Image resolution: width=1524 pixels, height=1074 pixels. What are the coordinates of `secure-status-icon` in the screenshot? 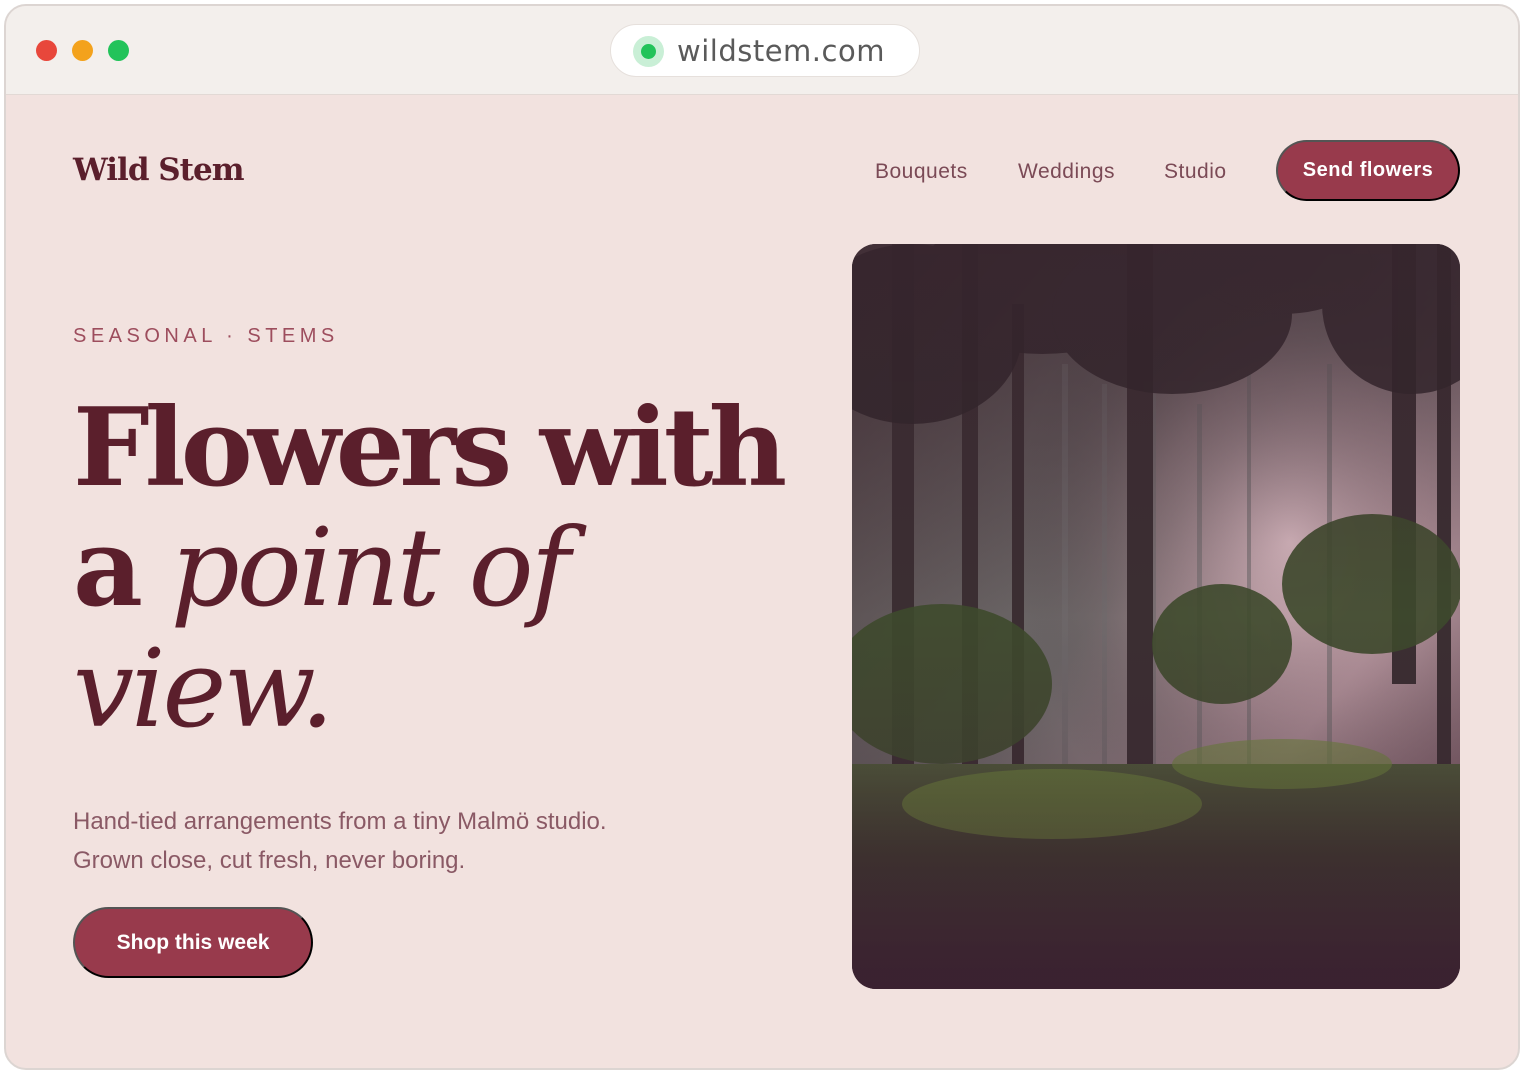 It's located at (648, 51).